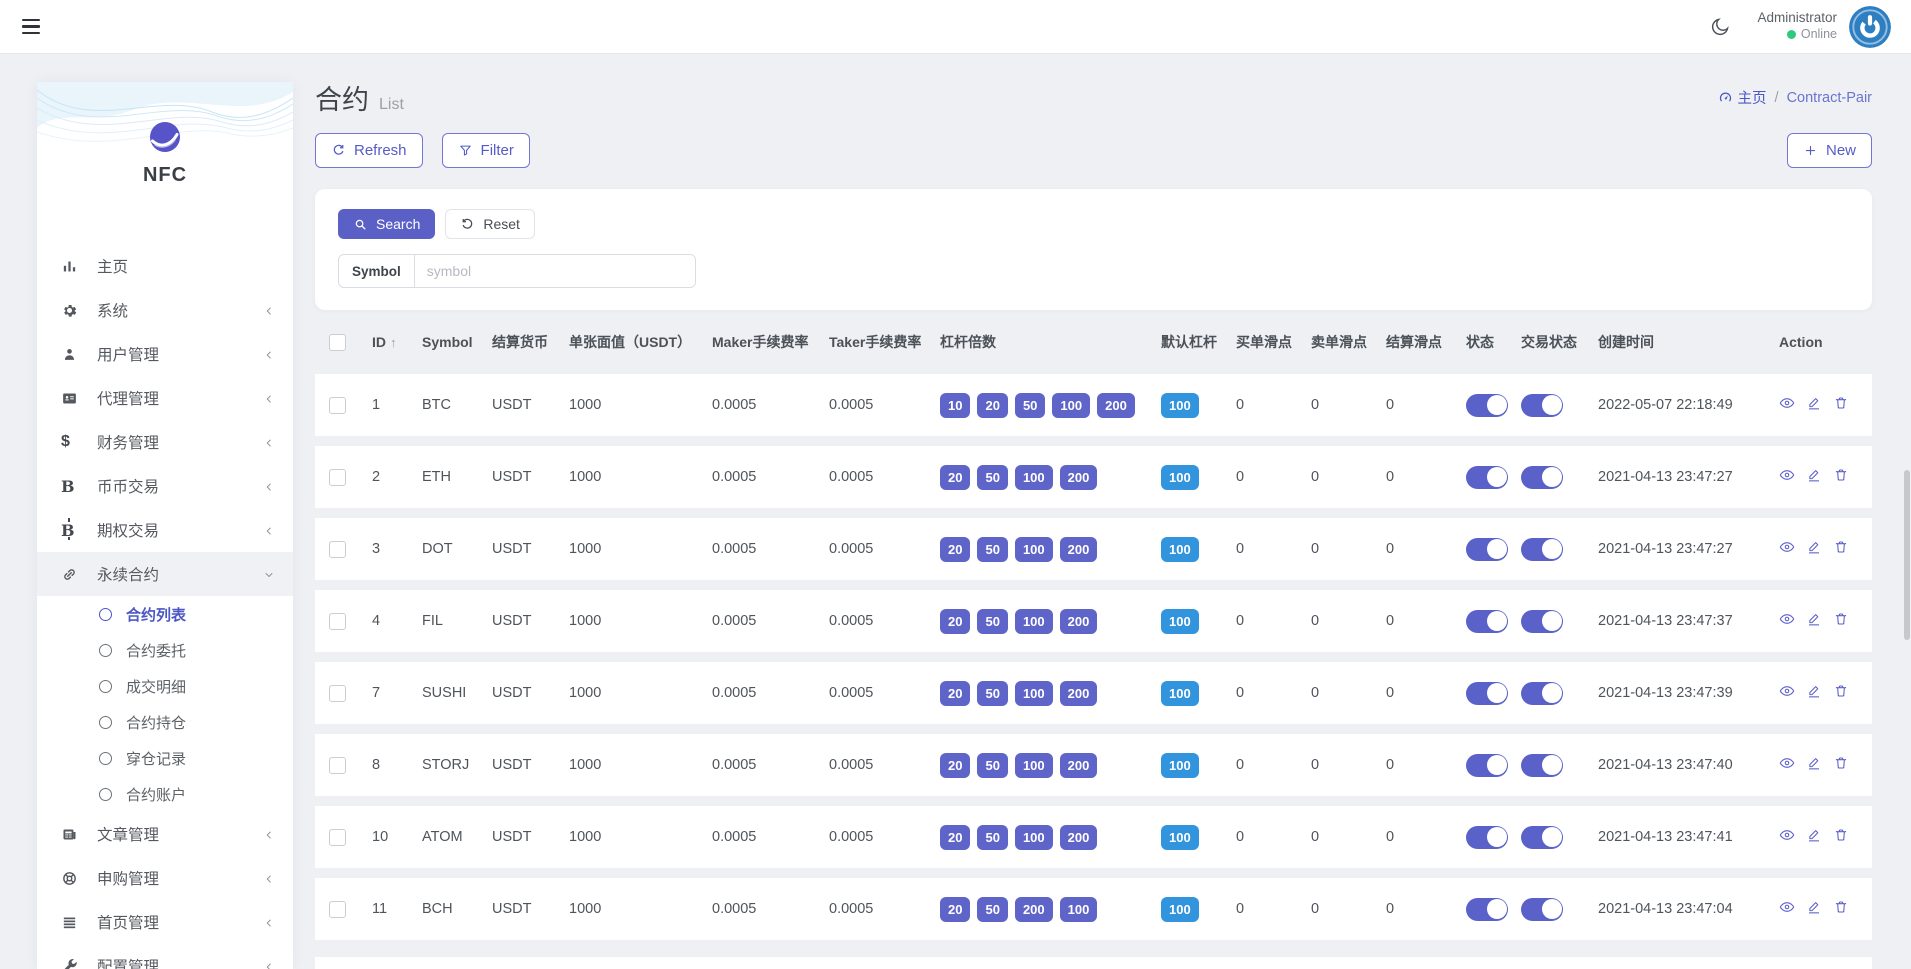 Image resolution: width=1911 pixels, height=969 pixels. Describe the element at coordinates (1348, 342) in the screenshot. I see `column-header-10: 卖单滑点` at that location.